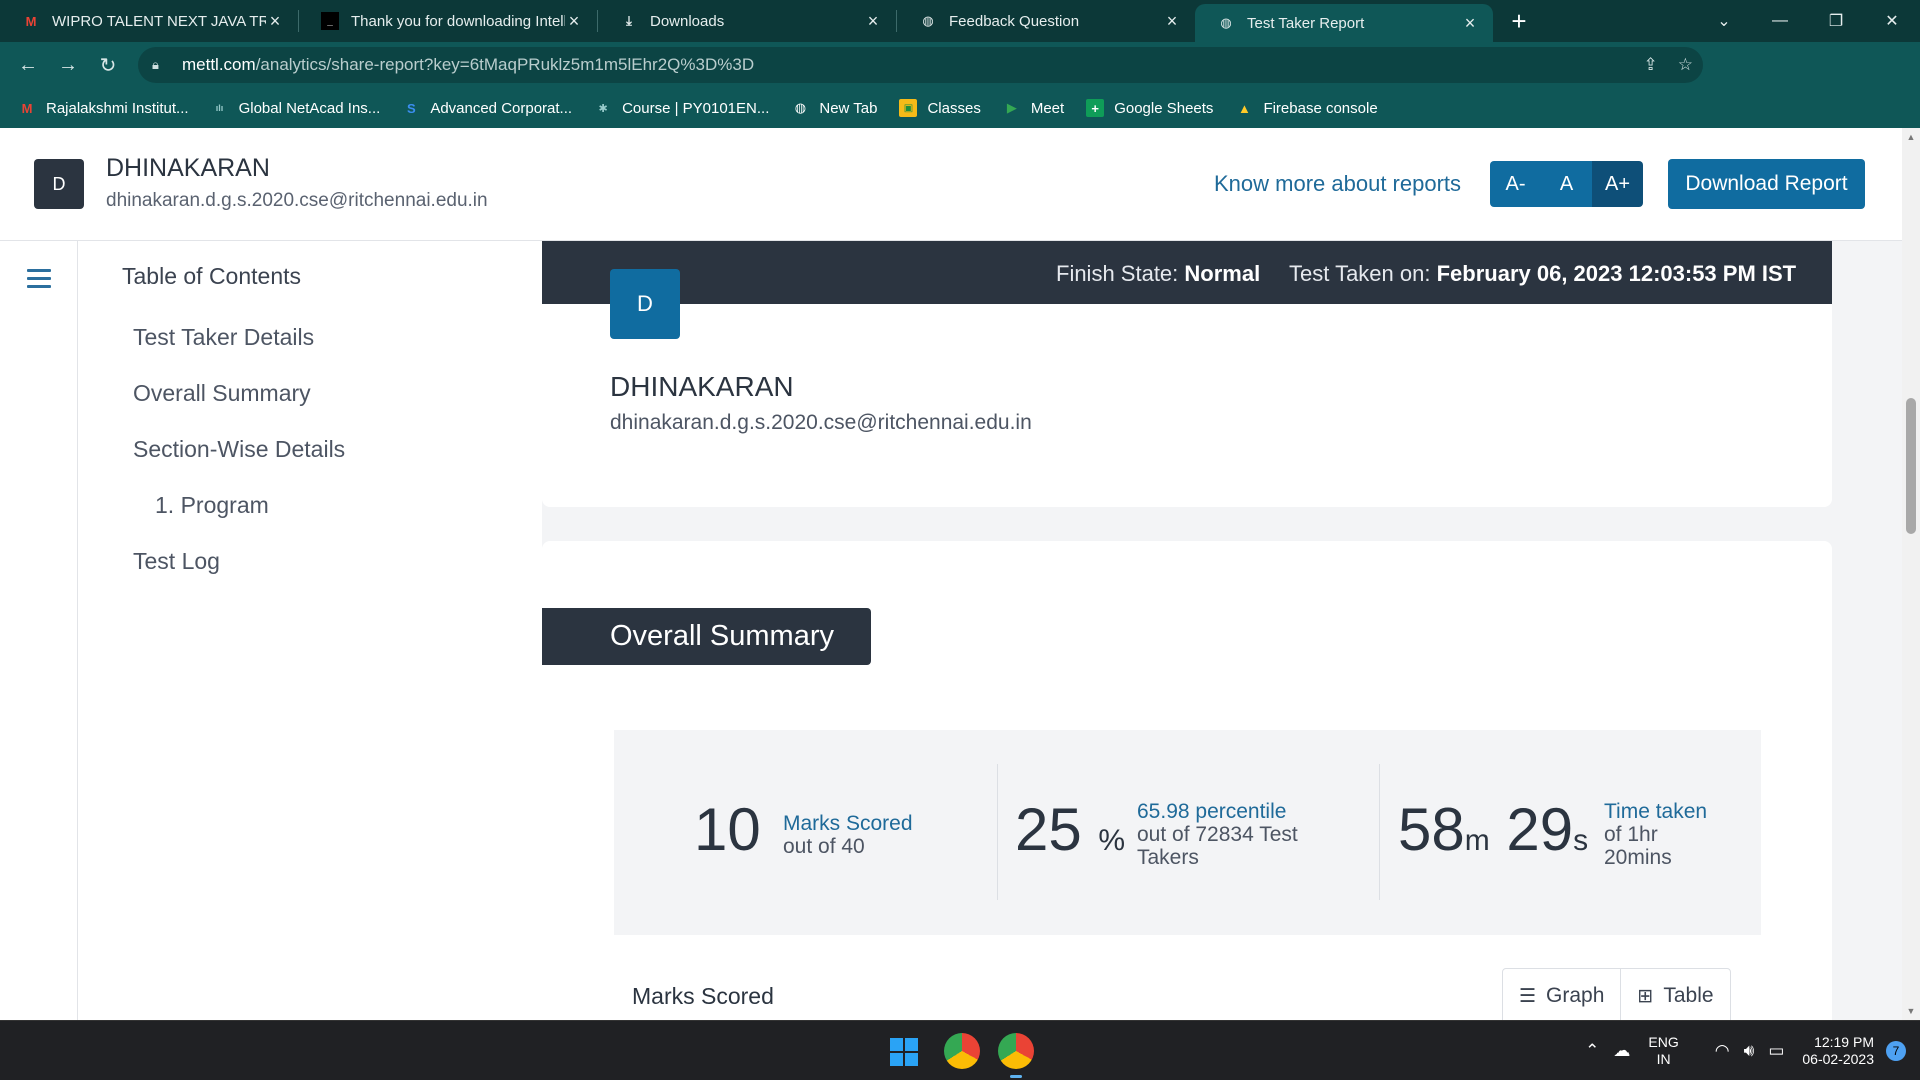 This screenshot has width=1920, height=1080. I want to click on back-button: ←, so click(28, 65).